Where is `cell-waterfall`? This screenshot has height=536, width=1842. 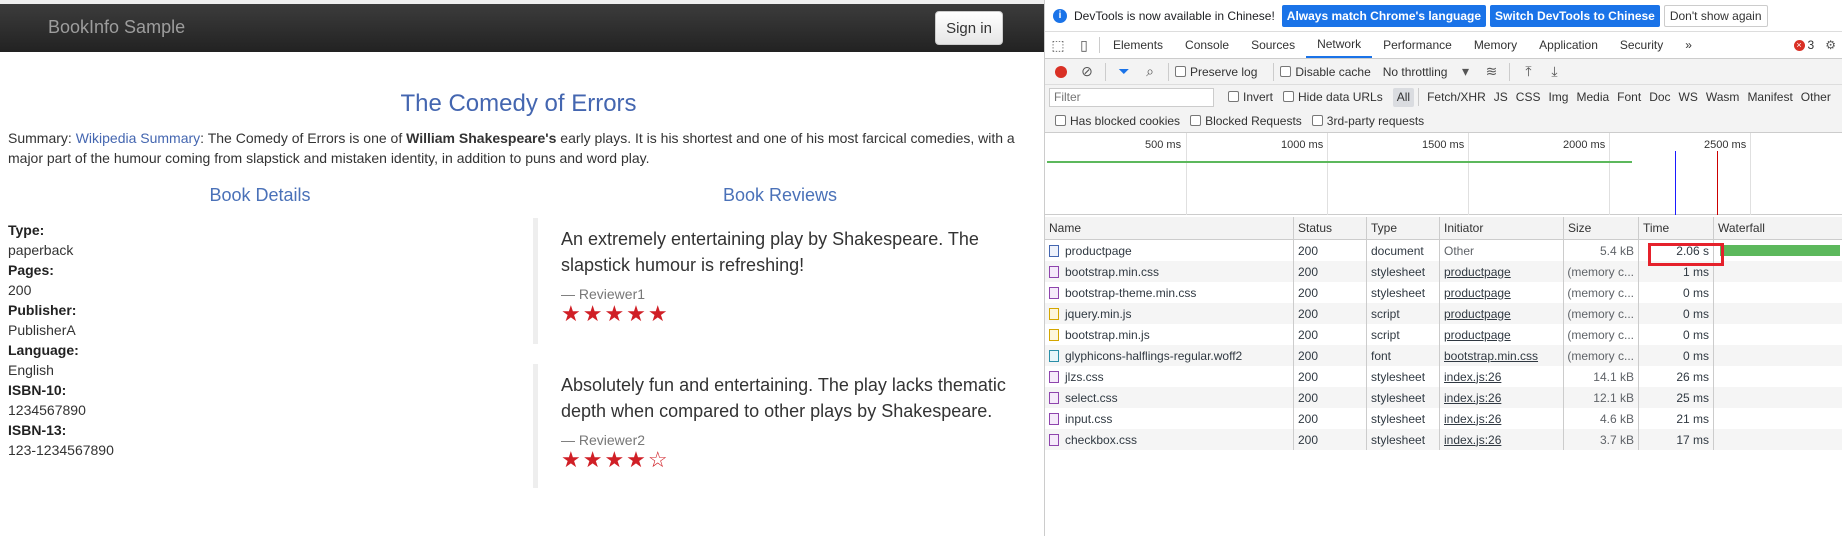 cell-waterfall is located at coordinates (1778, 313).